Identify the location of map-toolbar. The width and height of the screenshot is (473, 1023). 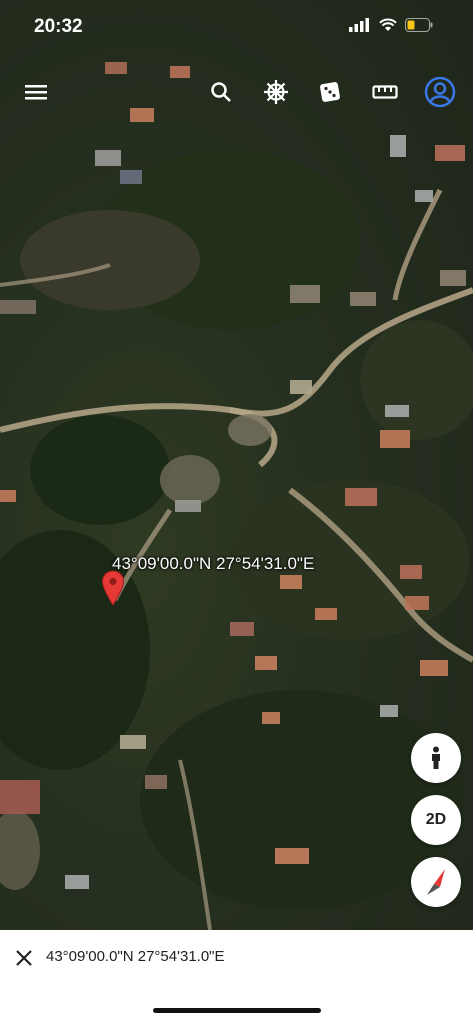
(236, 92).